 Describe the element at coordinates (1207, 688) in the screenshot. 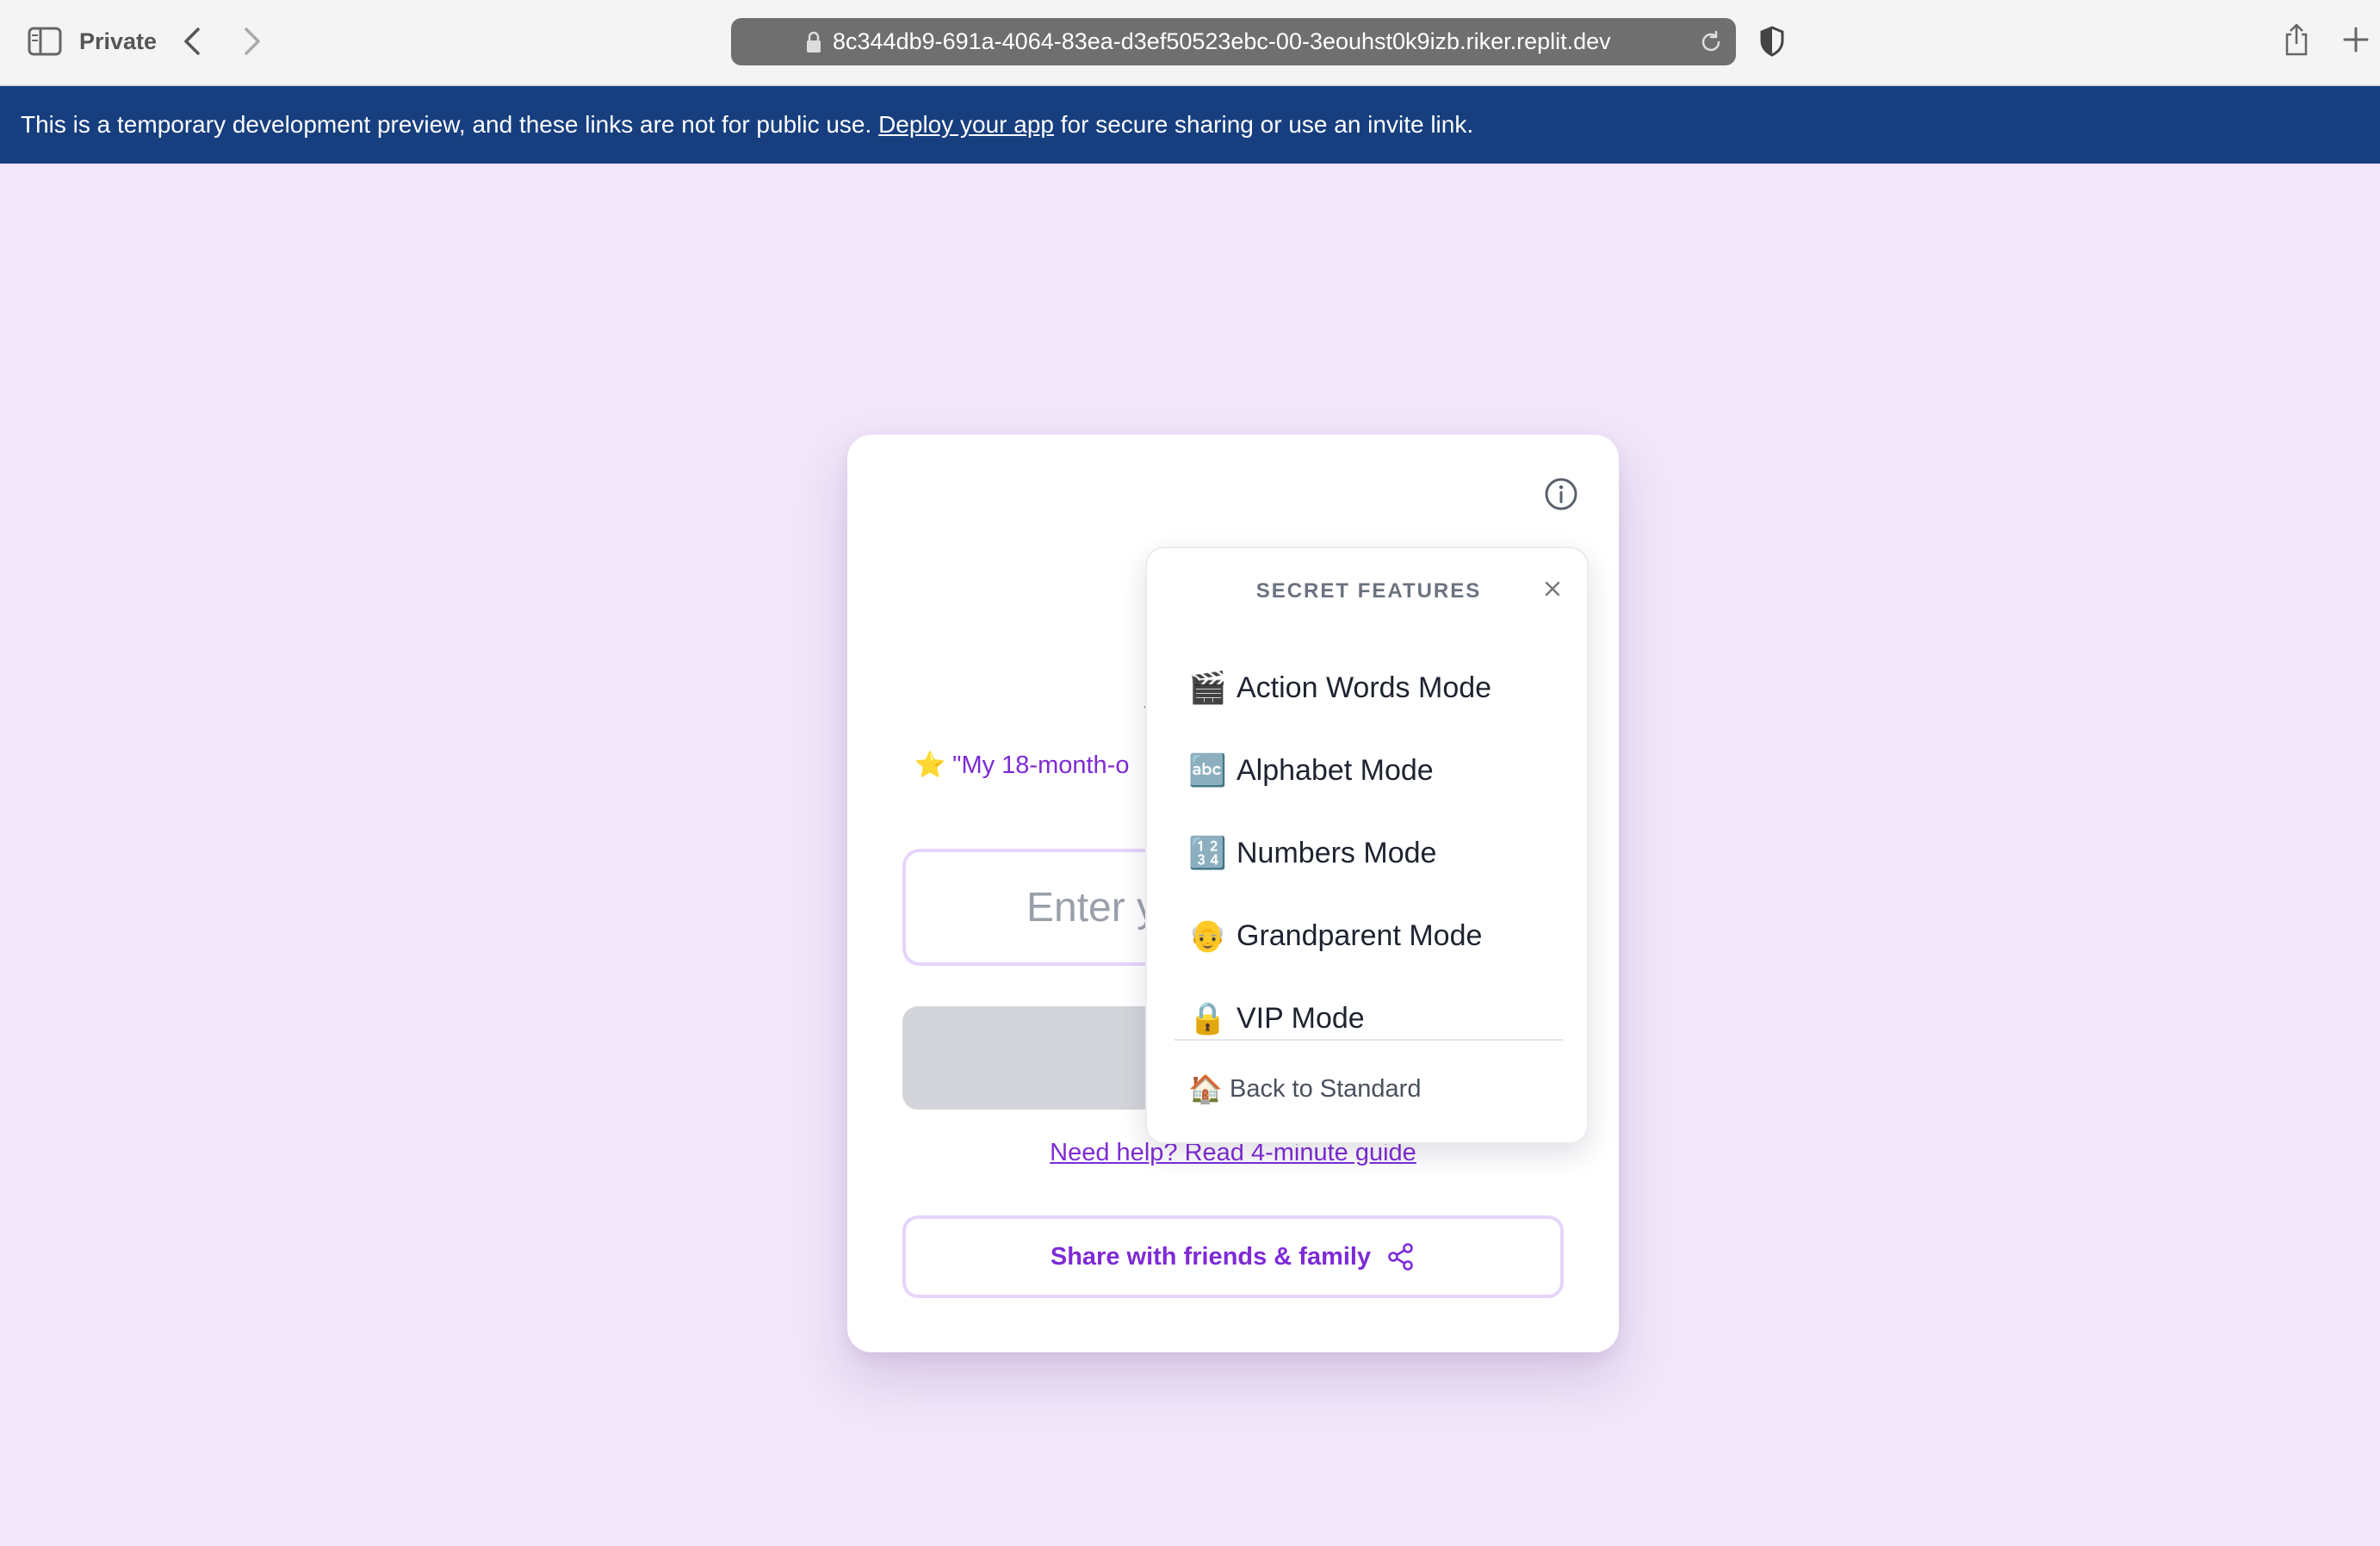

I see `clapperboard-icon: 🎬` at that location.